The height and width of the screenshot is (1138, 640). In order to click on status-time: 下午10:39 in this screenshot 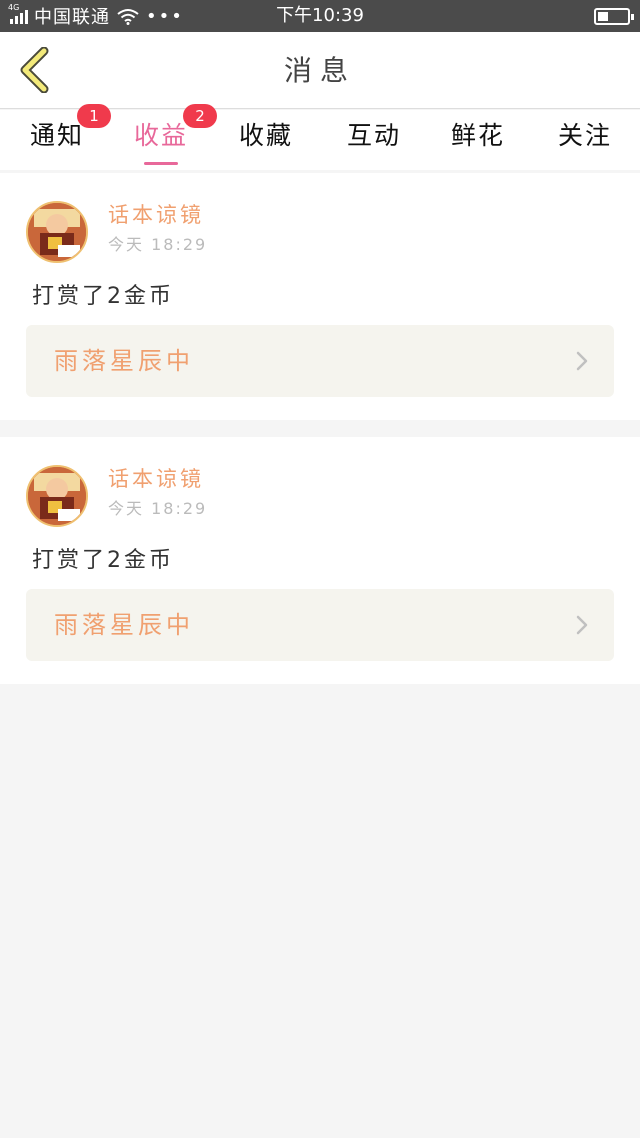, I will do `click(320, 15)`.